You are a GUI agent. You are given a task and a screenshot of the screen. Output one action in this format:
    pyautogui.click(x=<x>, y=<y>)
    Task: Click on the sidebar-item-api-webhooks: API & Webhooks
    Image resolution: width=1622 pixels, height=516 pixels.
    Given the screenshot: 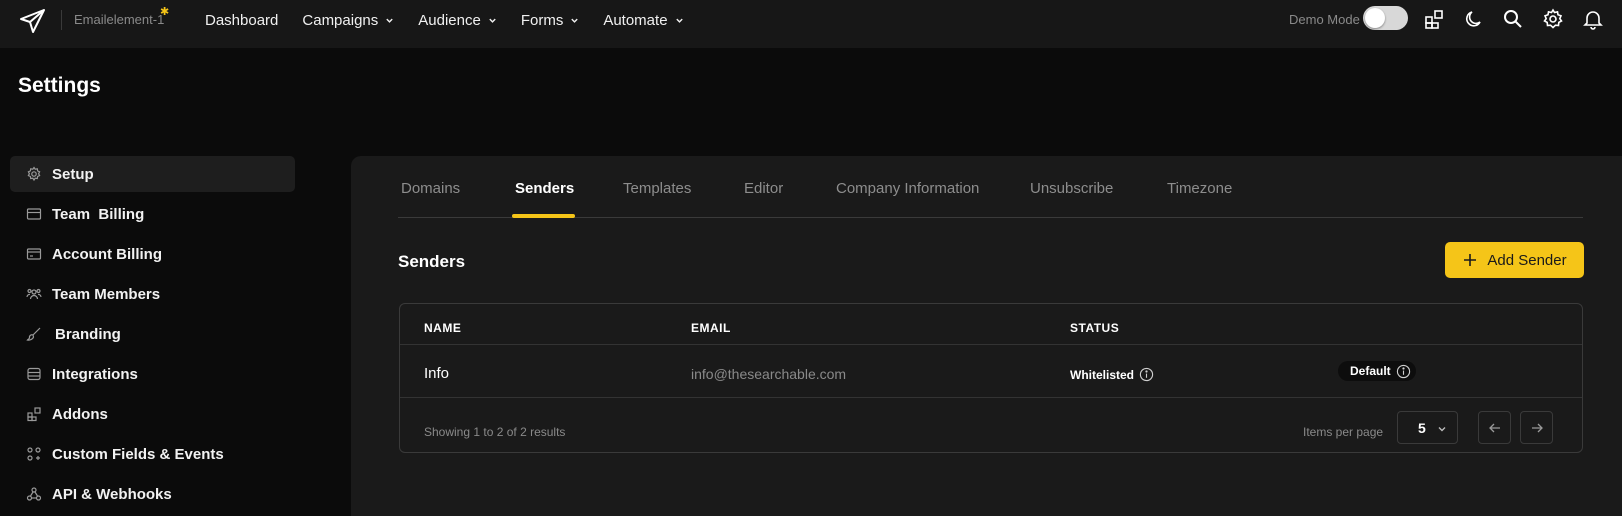 What is the action you would take?
    pyautogui.click(x=152, y=494)
    